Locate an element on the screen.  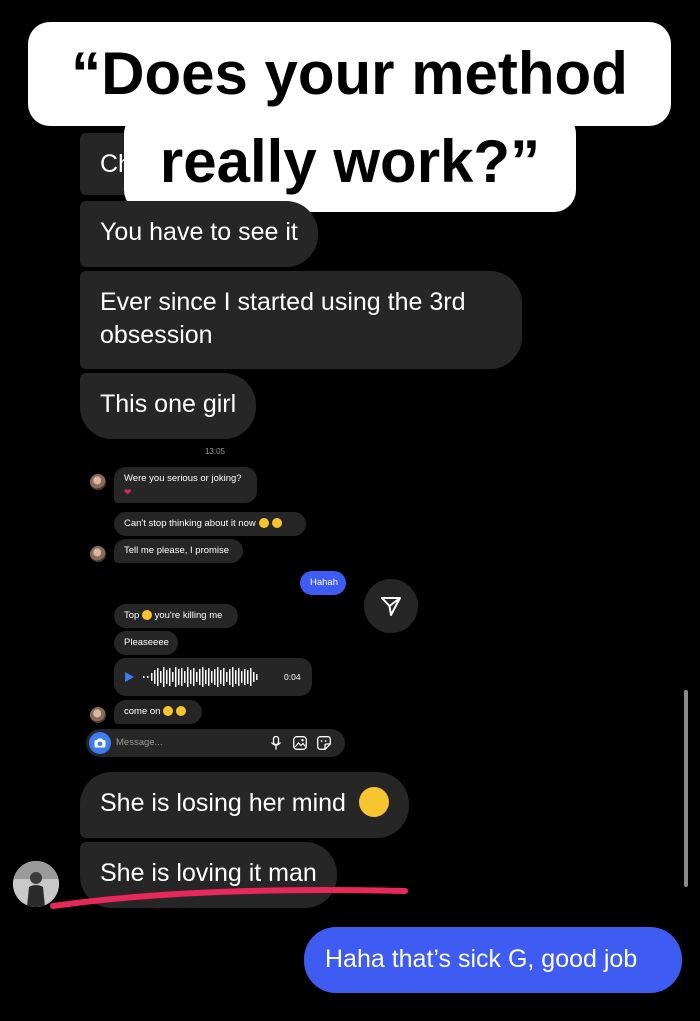
dizzy-face-emoji-icon is located at coordinates (264, 523).